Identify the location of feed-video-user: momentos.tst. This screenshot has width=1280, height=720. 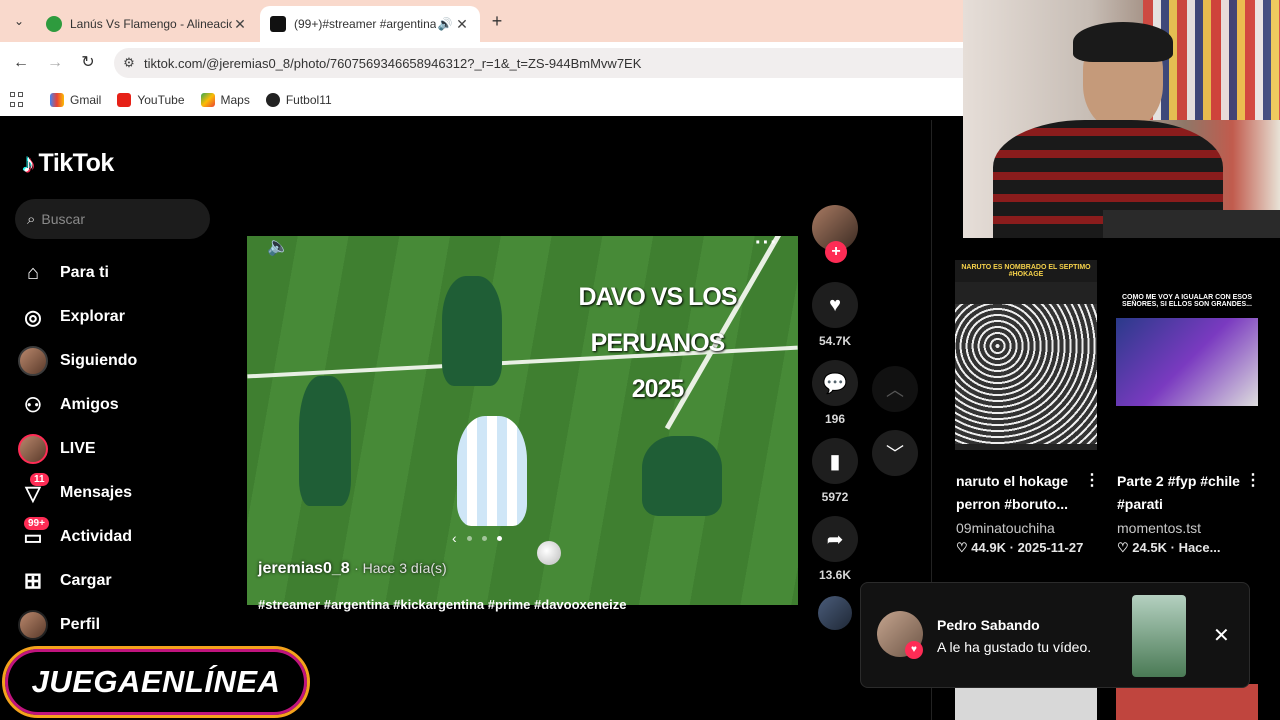
(1159, 528).